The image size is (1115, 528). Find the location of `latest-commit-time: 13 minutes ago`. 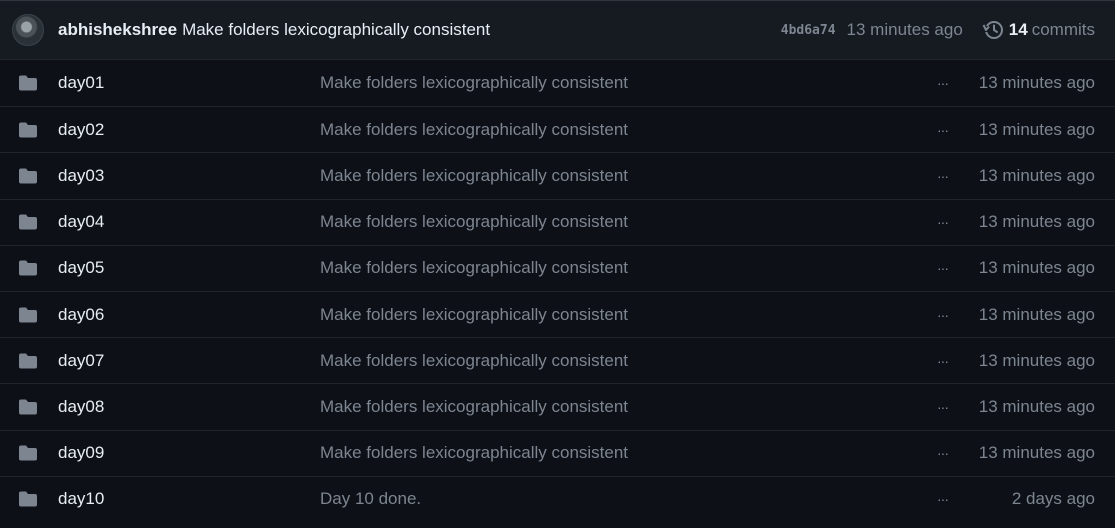

latest-commit-time: 13 minutes ago is located at coordinates (904, 29).